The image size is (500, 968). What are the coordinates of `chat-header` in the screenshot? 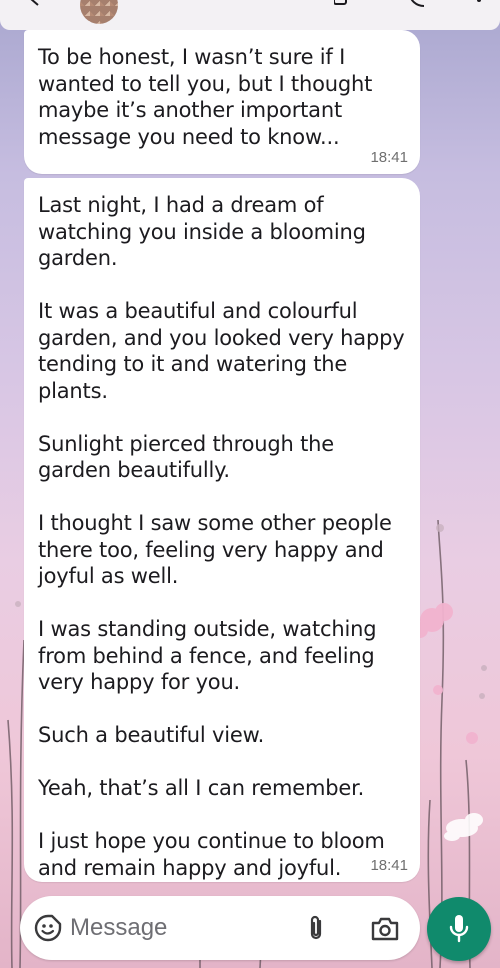 It's located at (250, 15).